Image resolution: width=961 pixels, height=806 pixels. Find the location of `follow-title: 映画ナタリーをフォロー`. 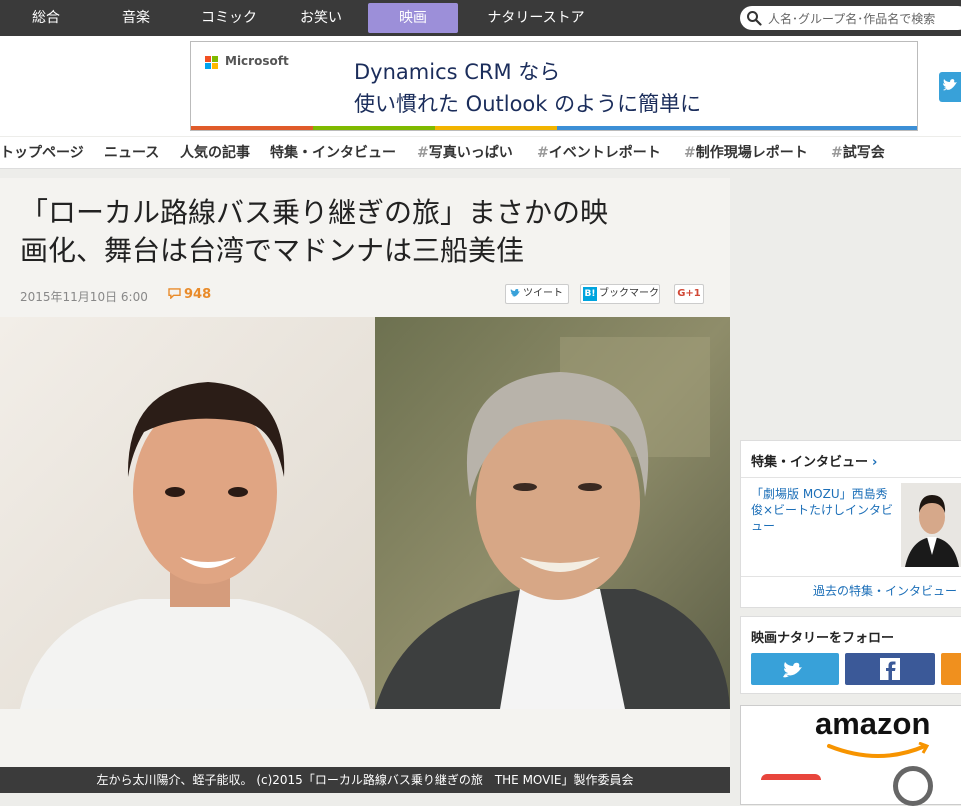

follow-title: 映画ナタリーをフォロー is located at coordinates (823, 638).